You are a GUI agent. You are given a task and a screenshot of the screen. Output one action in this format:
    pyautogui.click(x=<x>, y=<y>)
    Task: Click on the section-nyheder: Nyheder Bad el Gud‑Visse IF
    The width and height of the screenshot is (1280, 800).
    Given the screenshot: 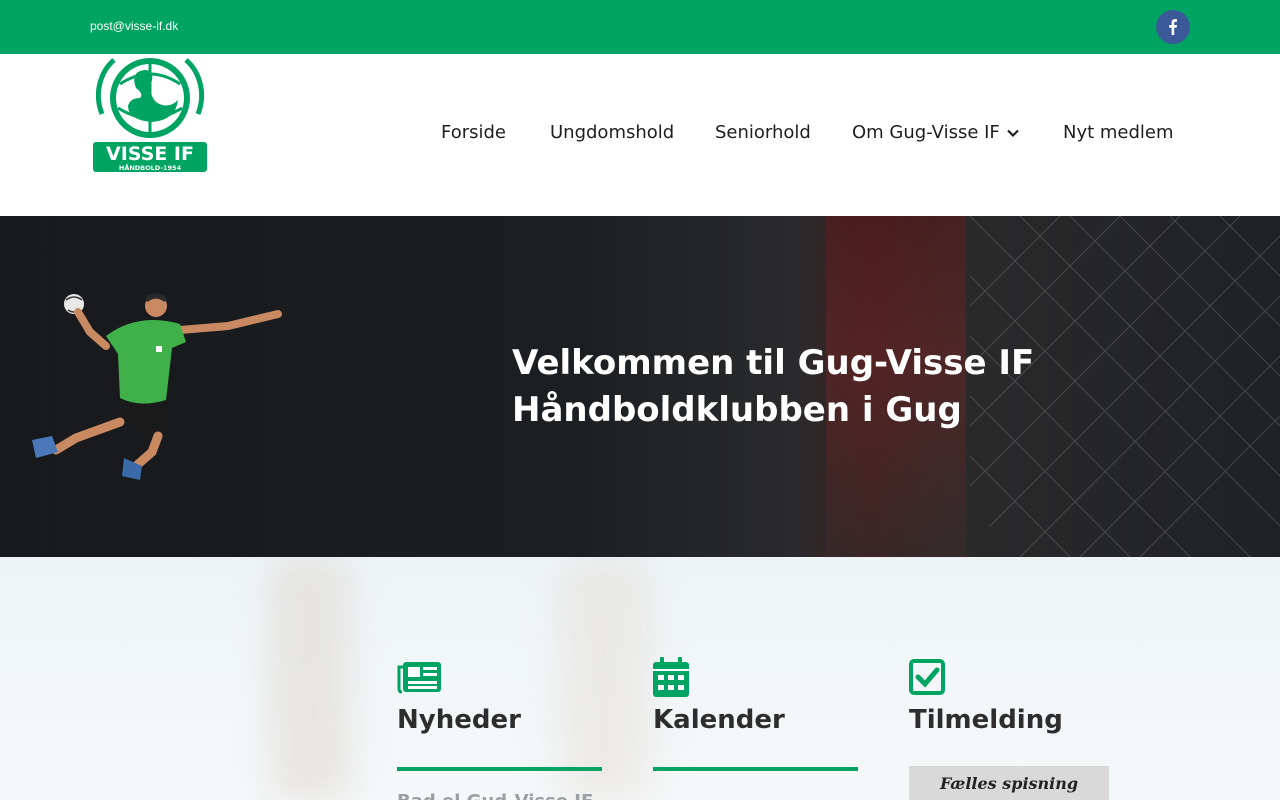 What is the action you would take?
    pyautogui.click(x=499, y=728)
    